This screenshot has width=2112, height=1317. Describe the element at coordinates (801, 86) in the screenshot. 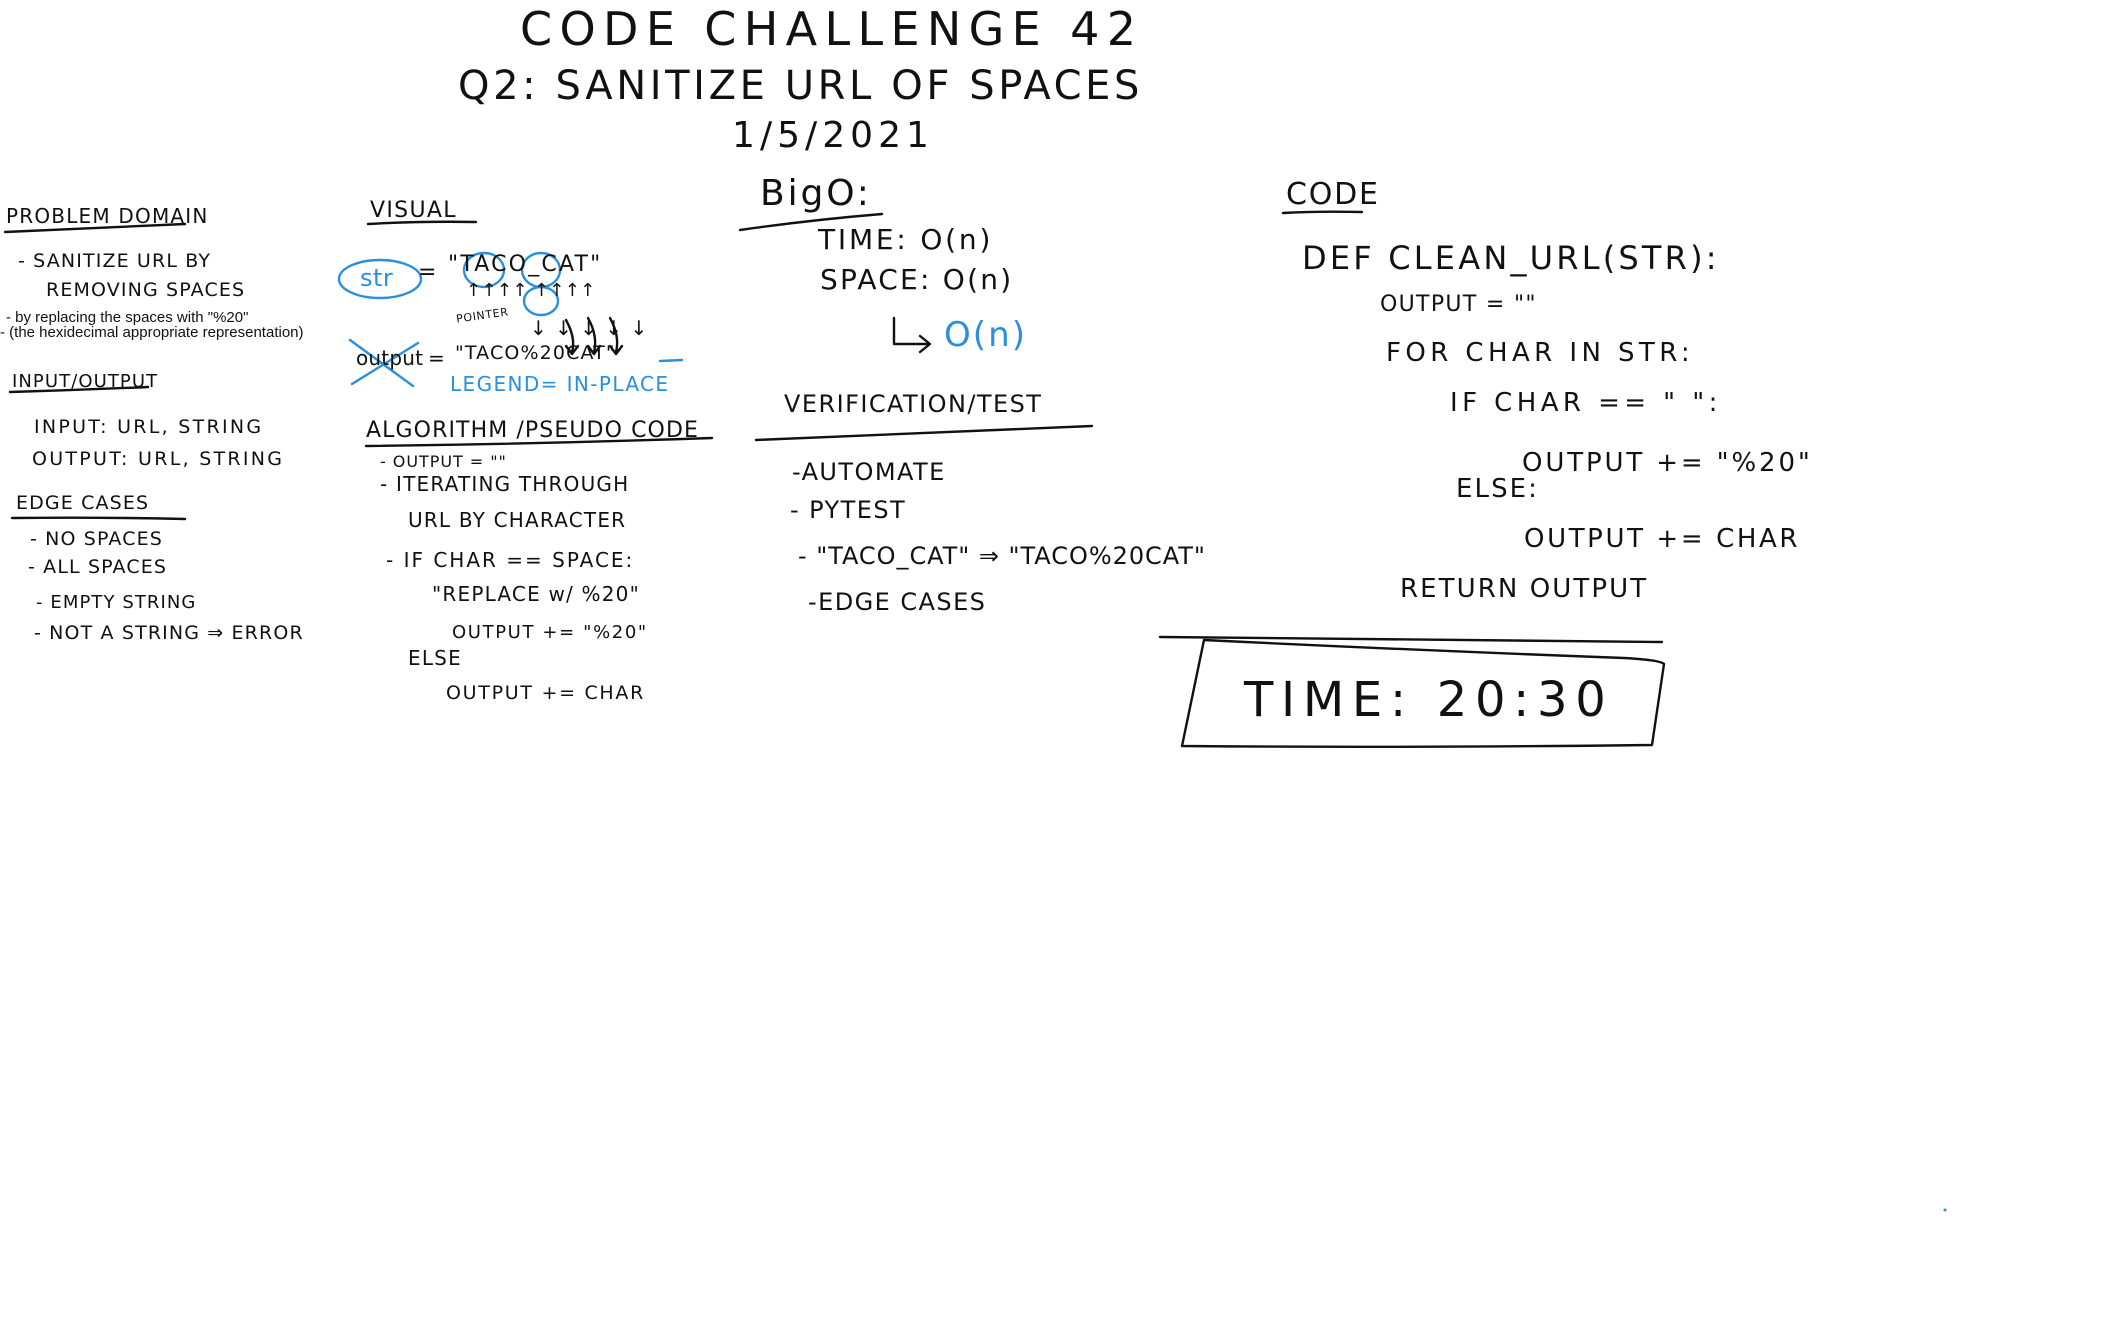

I see `page-subtitle: Q2: SANITIZE URL OF SPACES` at that location.